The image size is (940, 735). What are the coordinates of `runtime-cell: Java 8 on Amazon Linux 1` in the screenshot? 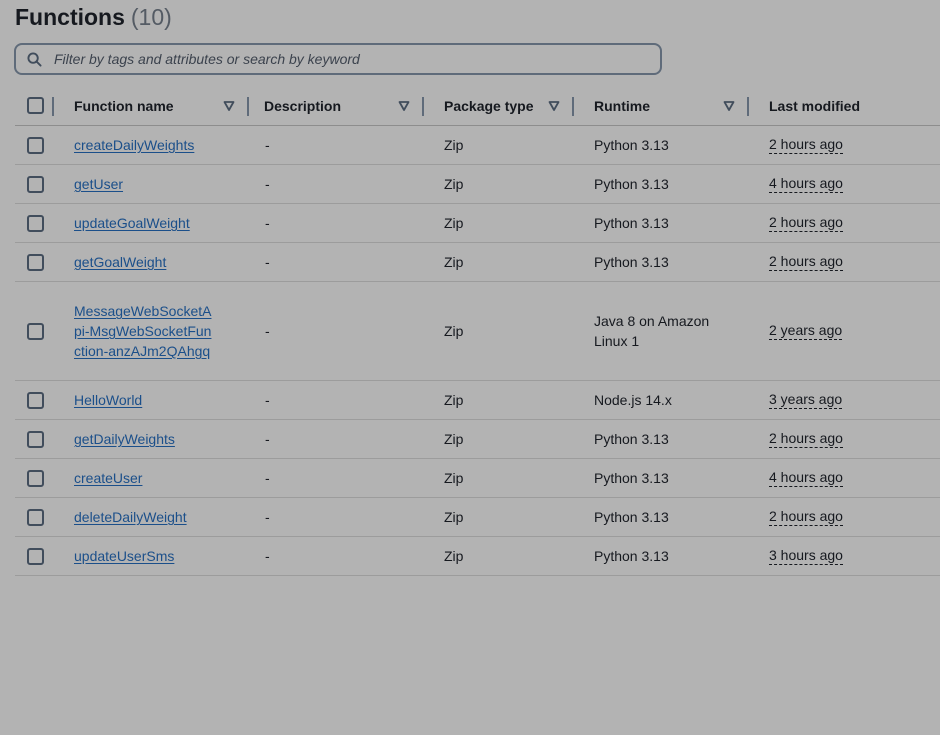 It's located at (652, 331).